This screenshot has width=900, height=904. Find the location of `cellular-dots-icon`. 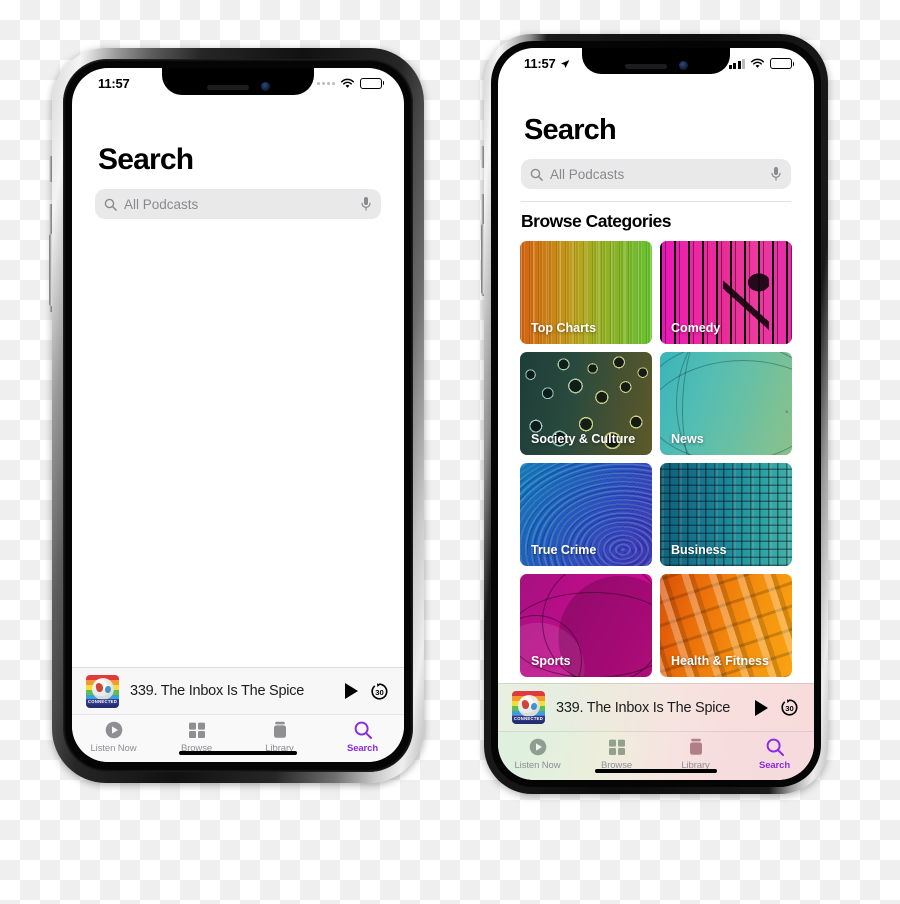

cellular-dots-icon is located at coordinates (326, 83).